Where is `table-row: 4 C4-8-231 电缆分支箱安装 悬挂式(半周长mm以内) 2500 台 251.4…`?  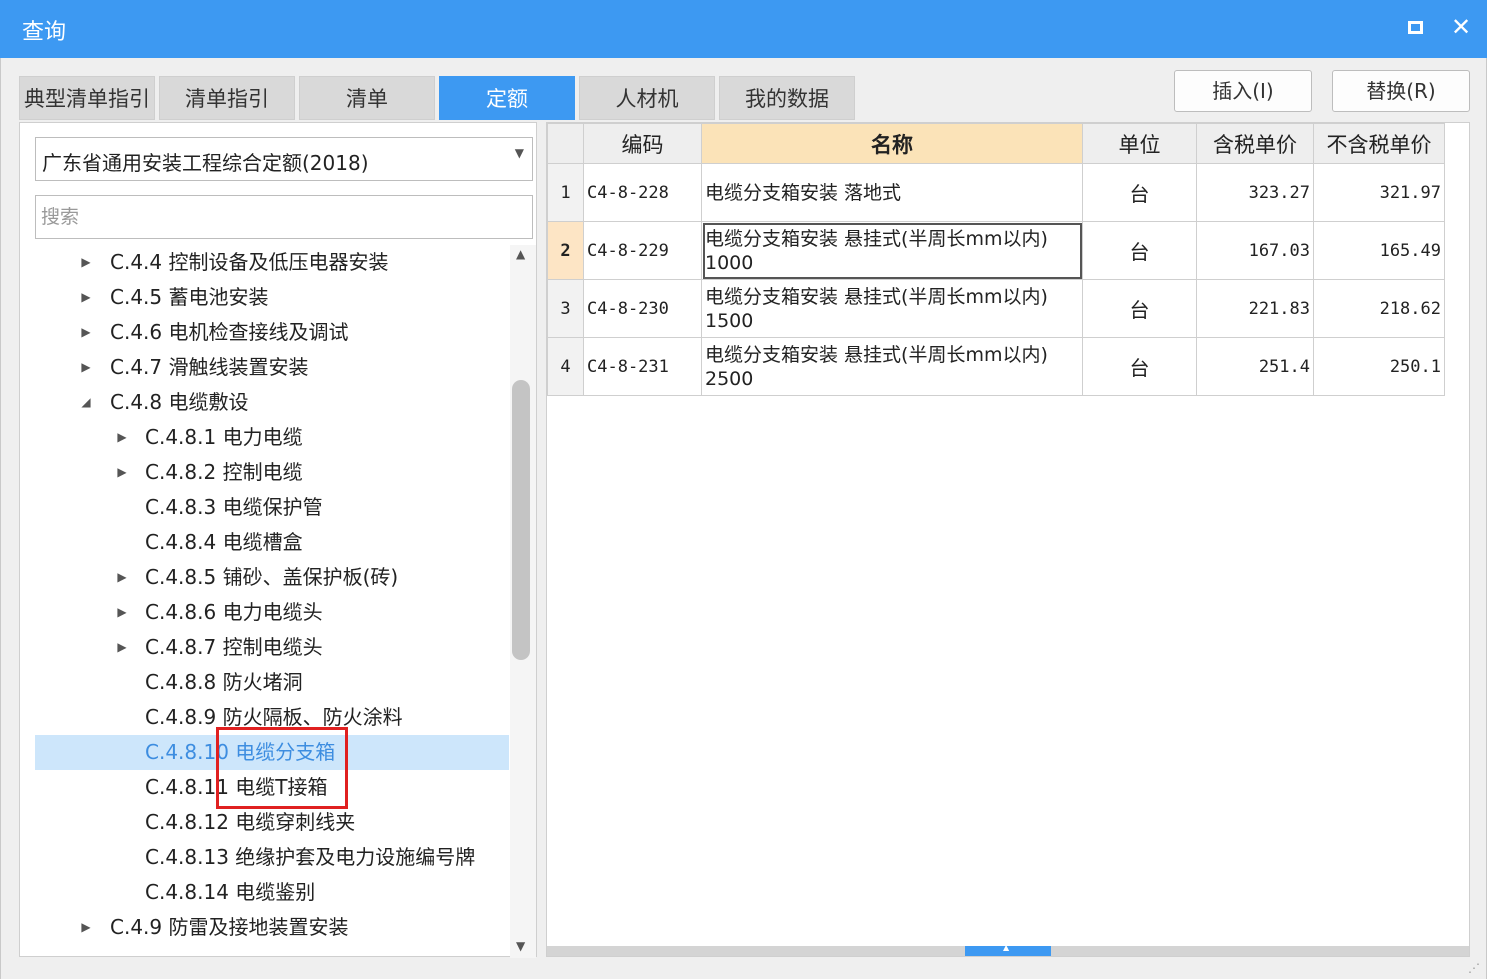 table-row: 4 C4-8-231 电缆分支箱安装 悬挂式(半周长mm以内) 2500 台 251.4… is located at coordinates (996, 366).